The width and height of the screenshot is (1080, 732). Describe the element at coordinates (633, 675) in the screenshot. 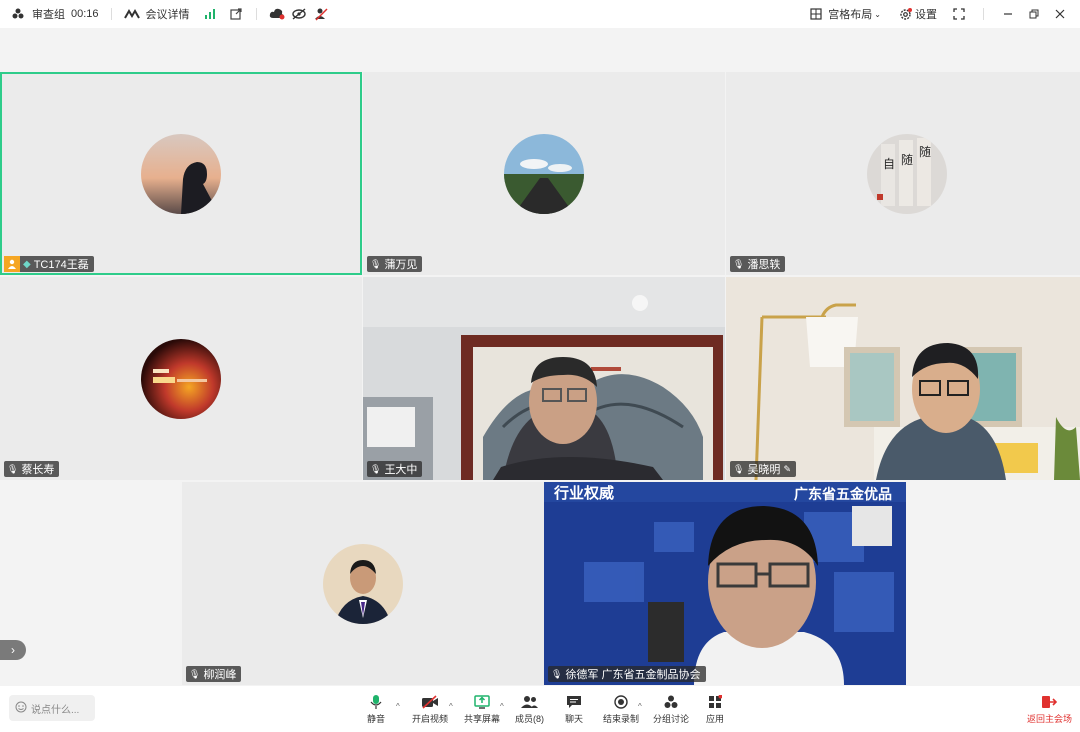

I see `participant-name: 徐德军 广东省五金制品协会` at that location.